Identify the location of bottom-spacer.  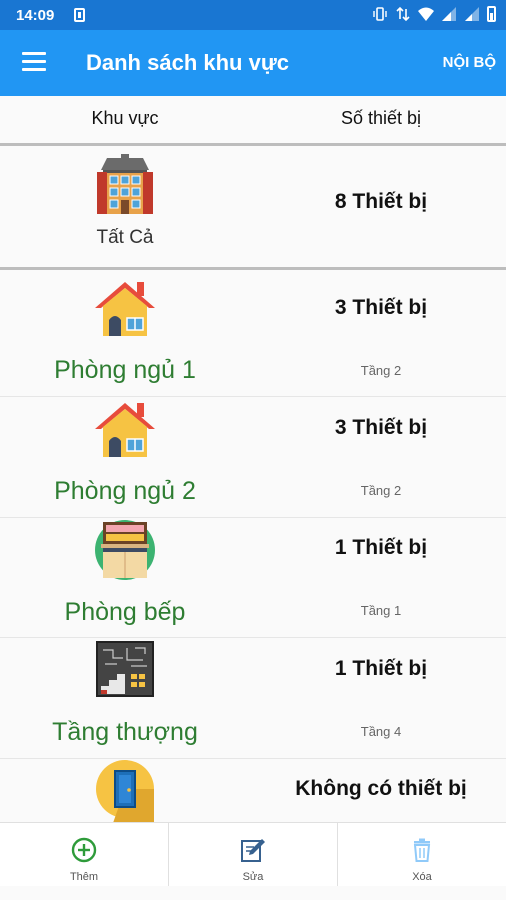
(253, 893).